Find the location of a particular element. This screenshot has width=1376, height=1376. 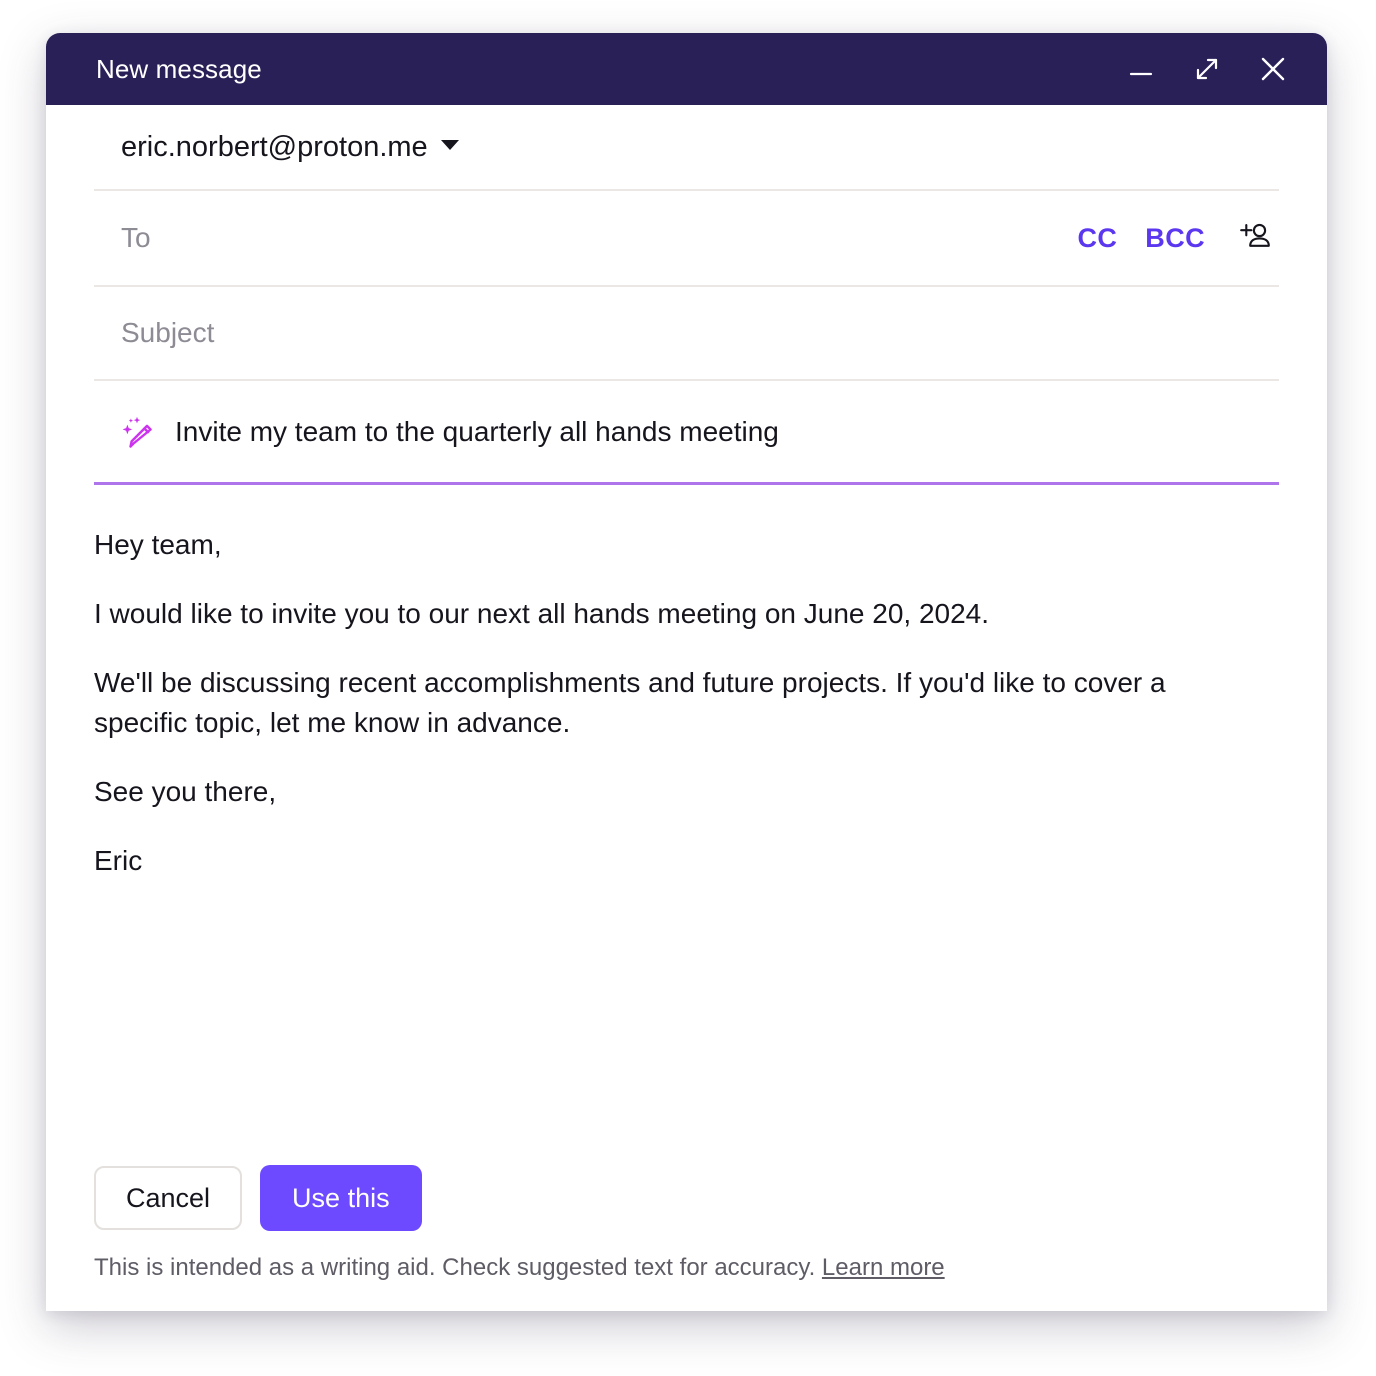

subject-field-row: Subject is located at coordinates (686, 334).